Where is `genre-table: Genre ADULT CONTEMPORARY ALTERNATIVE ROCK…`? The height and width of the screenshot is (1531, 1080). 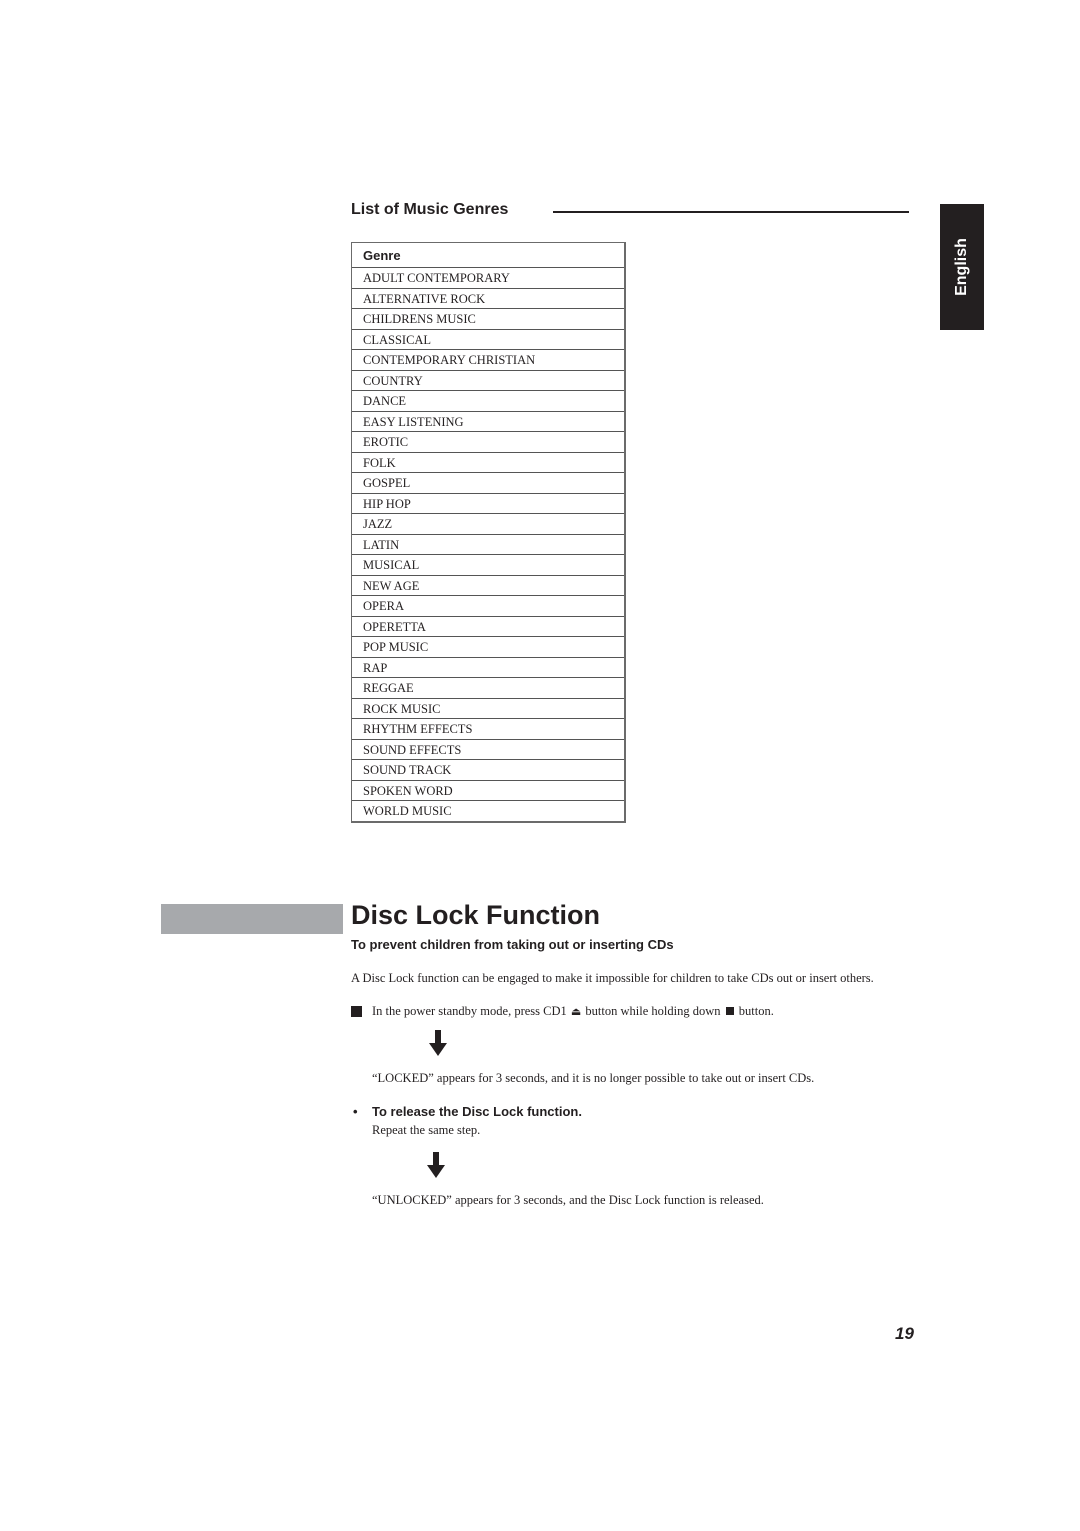 genre-table: Genre ADULT CONTEMPORARY ALTERNATIVE ROCK… is located at coordinates (488, 532).